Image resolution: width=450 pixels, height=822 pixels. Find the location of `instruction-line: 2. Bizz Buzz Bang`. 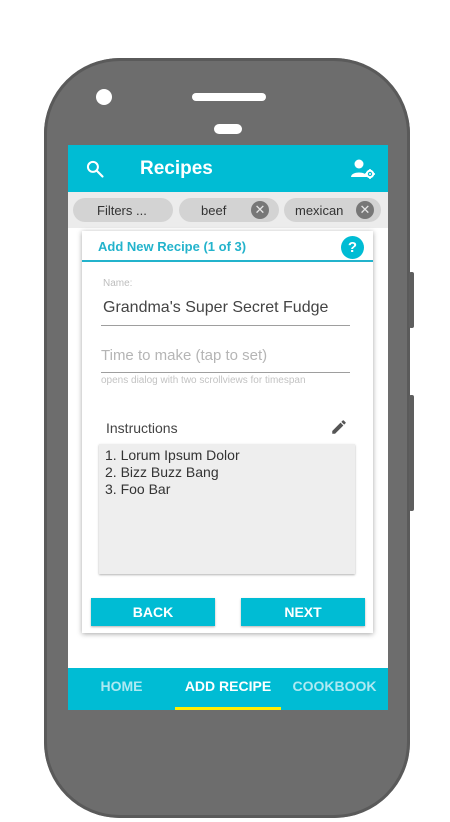

instruction-line: 2. Bizz Buzz Bang is located at coordinates (162, 472).